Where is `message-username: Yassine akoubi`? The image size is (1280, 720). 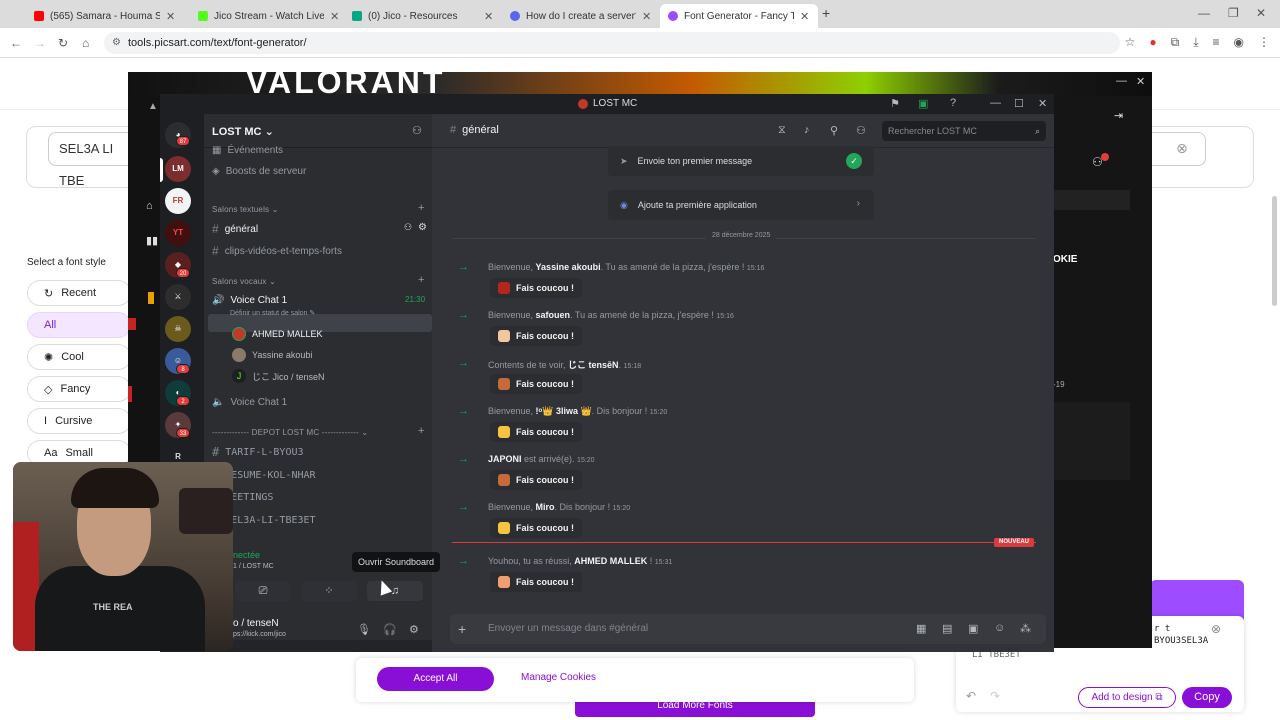 message-username: Yassine akoubi is located at coordinates (568, 267).